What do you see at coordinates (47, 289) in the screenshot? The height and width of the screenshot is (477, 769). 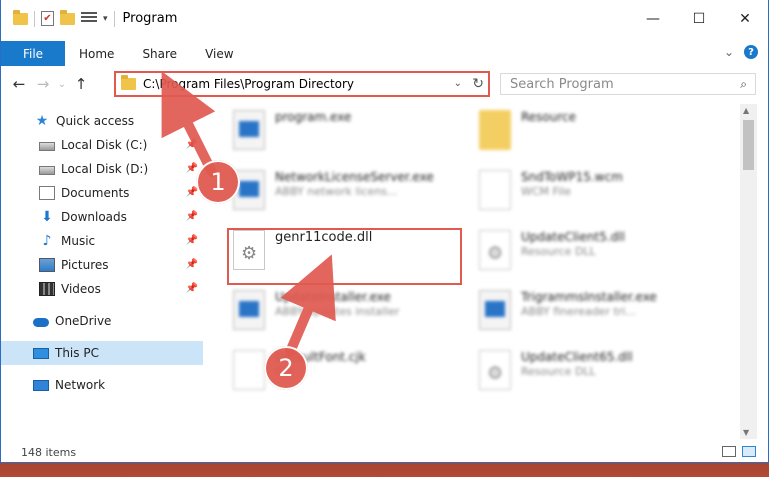 I see `videos-icon` at bounding box center [47, 289].